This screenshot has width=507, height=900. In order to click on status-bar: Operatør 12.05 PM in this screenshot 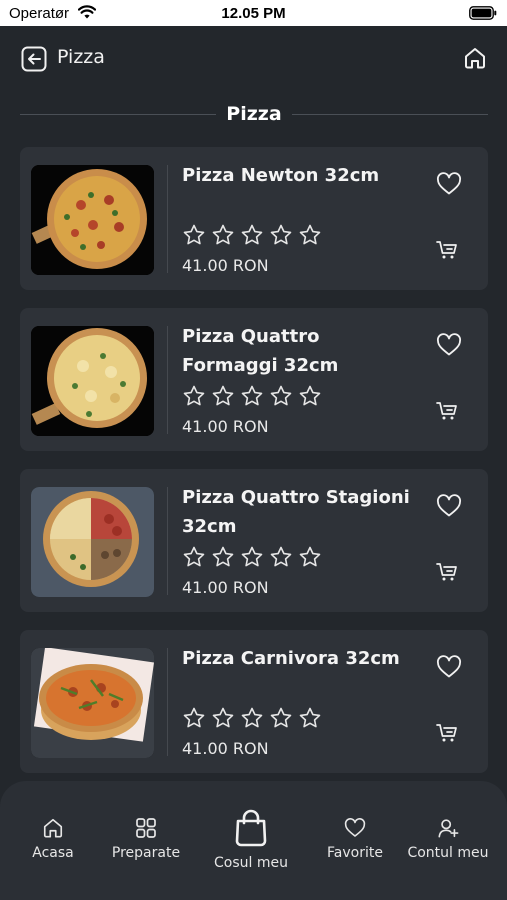, I will do `click(253, 13)`.